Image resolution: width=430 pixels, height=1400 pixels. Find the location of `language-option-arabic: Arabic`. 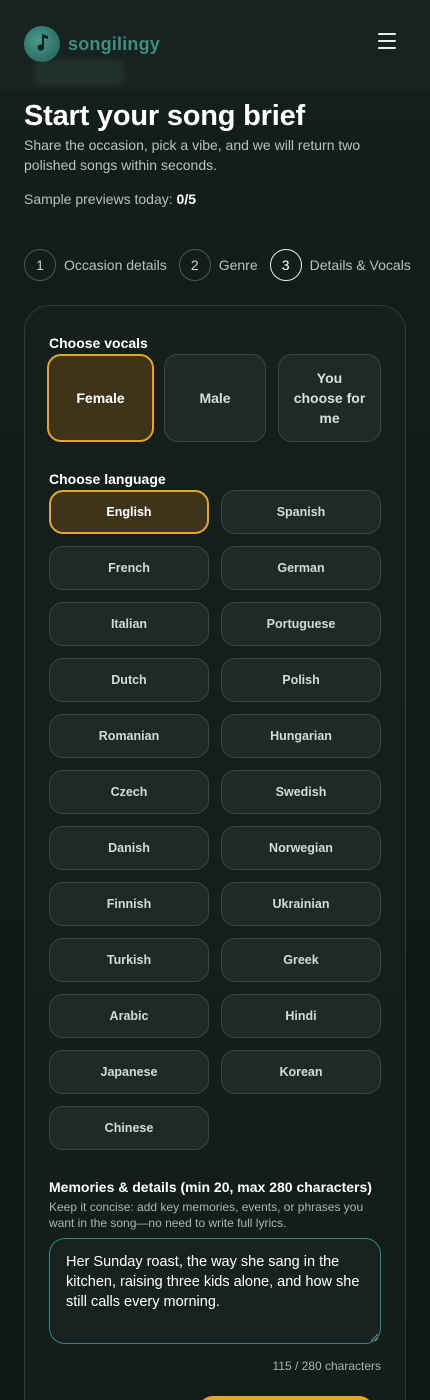

language-option-arabic: Arabic is located at coordinates (129, 1016).